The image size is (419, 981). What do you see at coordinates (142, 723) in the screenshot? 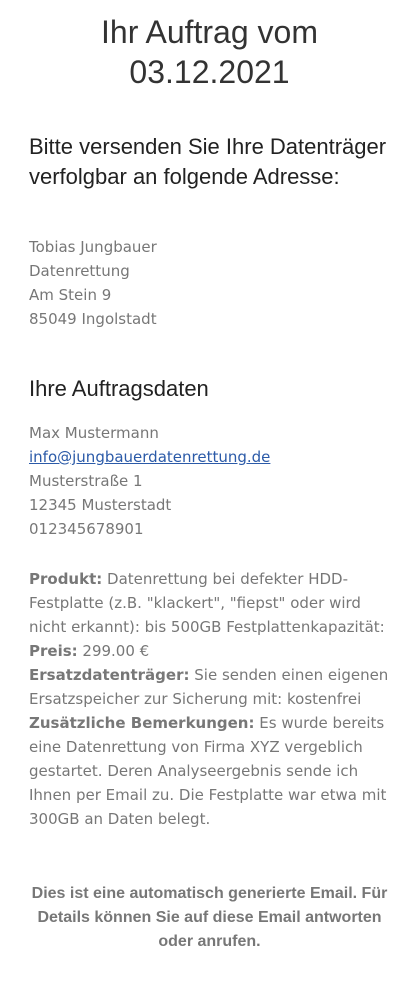
I see `remarks-label: Zusätzliche Bemerkungen:` at bounding box center [142, 723].